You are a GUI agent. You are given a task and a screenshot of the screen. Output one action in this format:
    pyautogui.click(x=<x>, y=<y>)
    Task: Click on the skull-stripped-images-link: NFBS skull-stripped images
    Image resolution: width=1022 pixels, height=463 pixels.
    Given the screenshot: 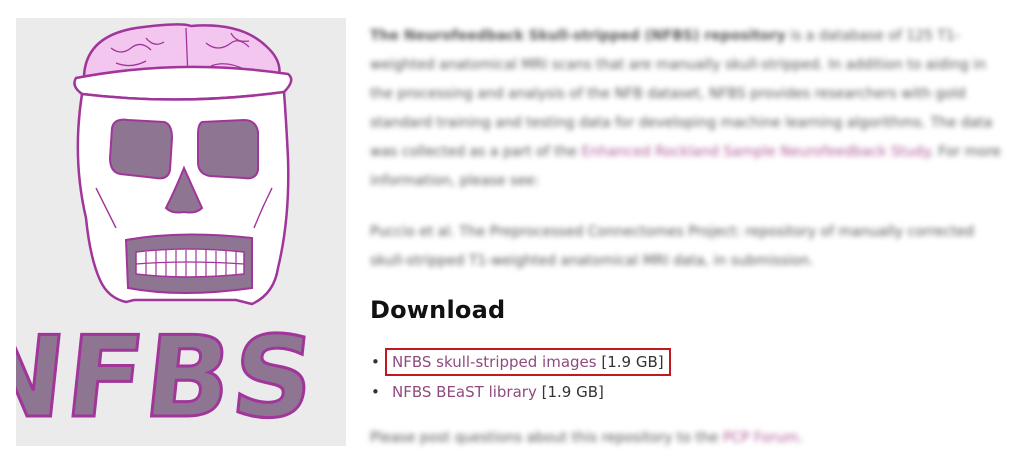 What is the action you would take?
    pyautogui.click(x=494, y=362)
    